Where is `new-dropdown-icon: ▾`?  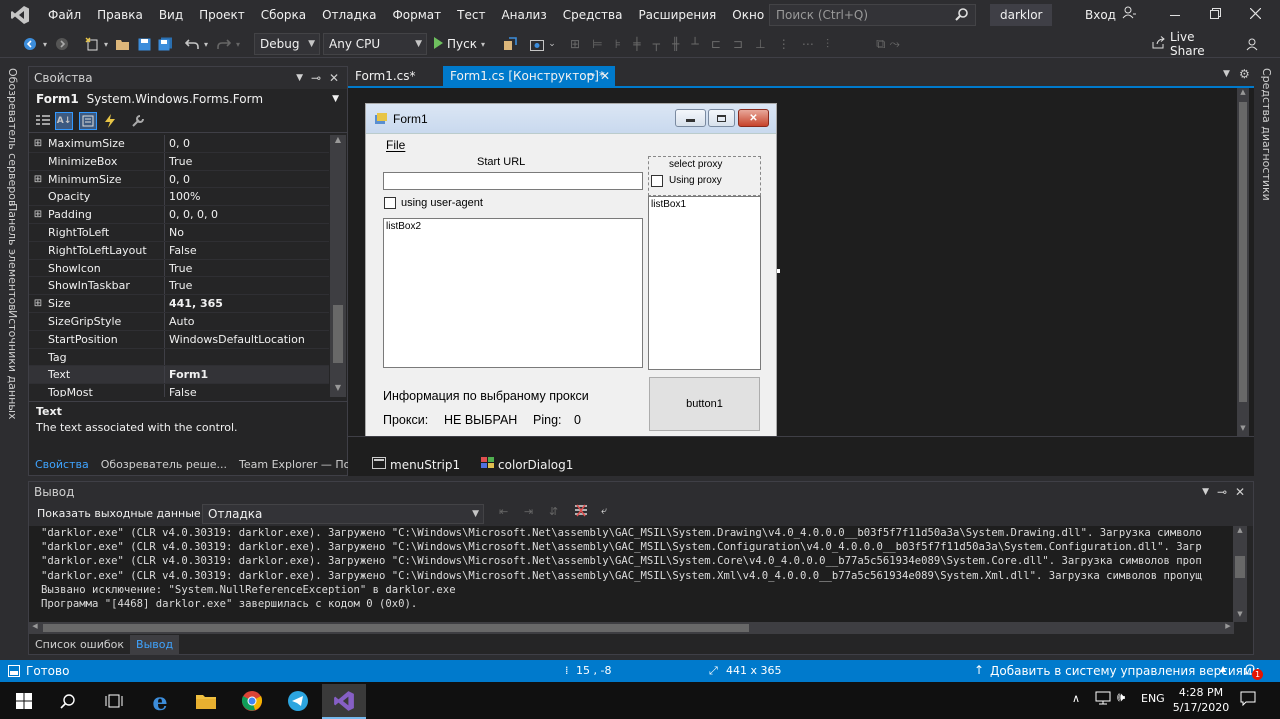 new-dropdown-icon: ▾ is located at coordinates (106, 44).